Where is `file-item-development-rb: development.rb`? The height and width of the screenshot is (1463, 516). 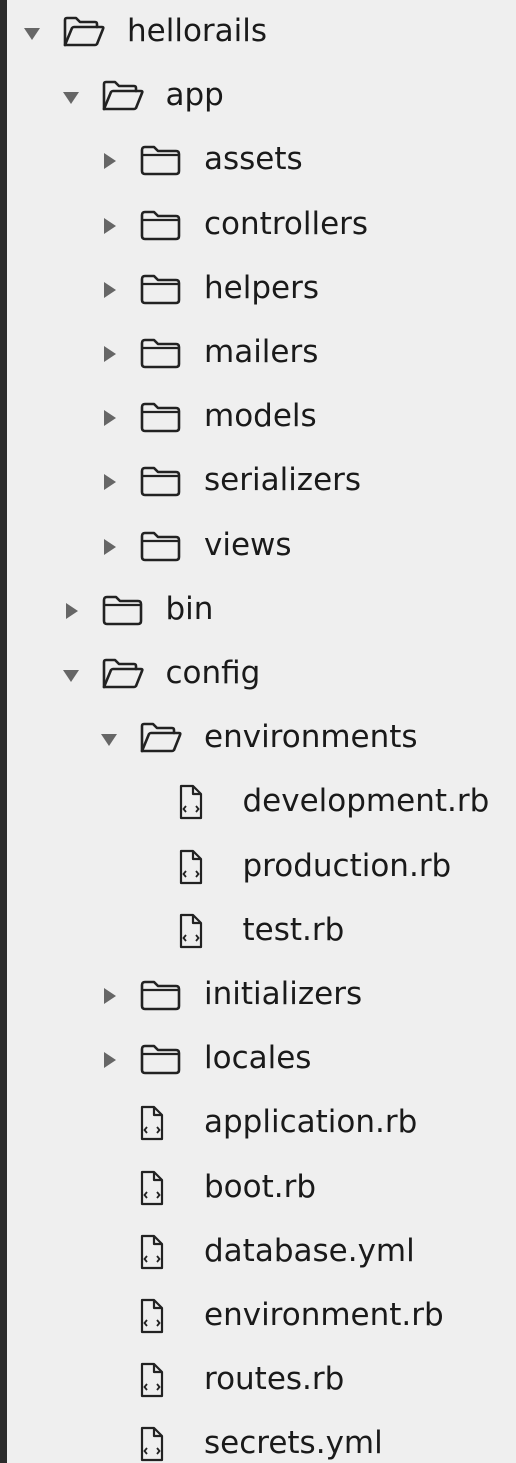
file-item-development-rb: development.rb is located at coordinates (261, 802).